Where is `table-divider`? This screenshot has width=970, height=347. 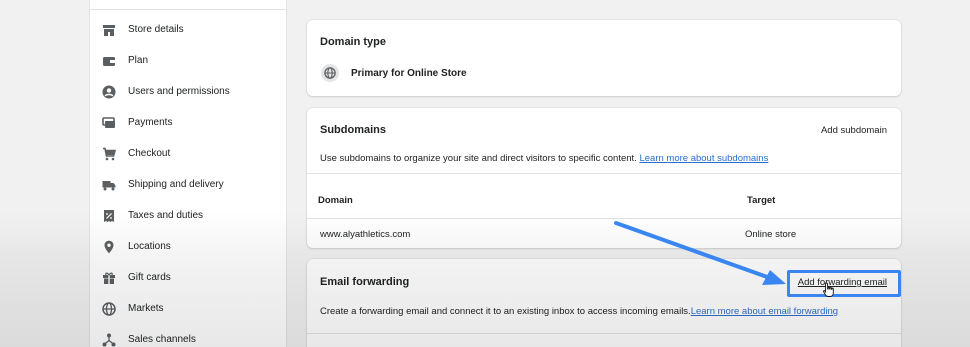
table-divider is located at coordinates (604, 218).